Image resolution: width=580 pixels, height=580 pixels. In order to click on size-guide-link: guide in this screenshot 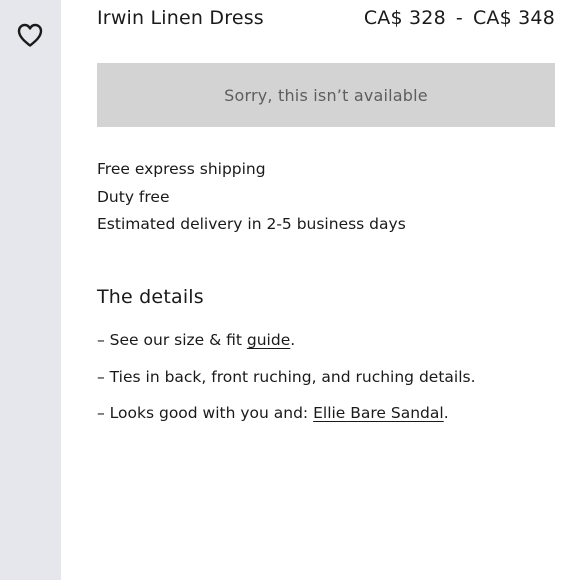, I will do `click(268, 340)`.